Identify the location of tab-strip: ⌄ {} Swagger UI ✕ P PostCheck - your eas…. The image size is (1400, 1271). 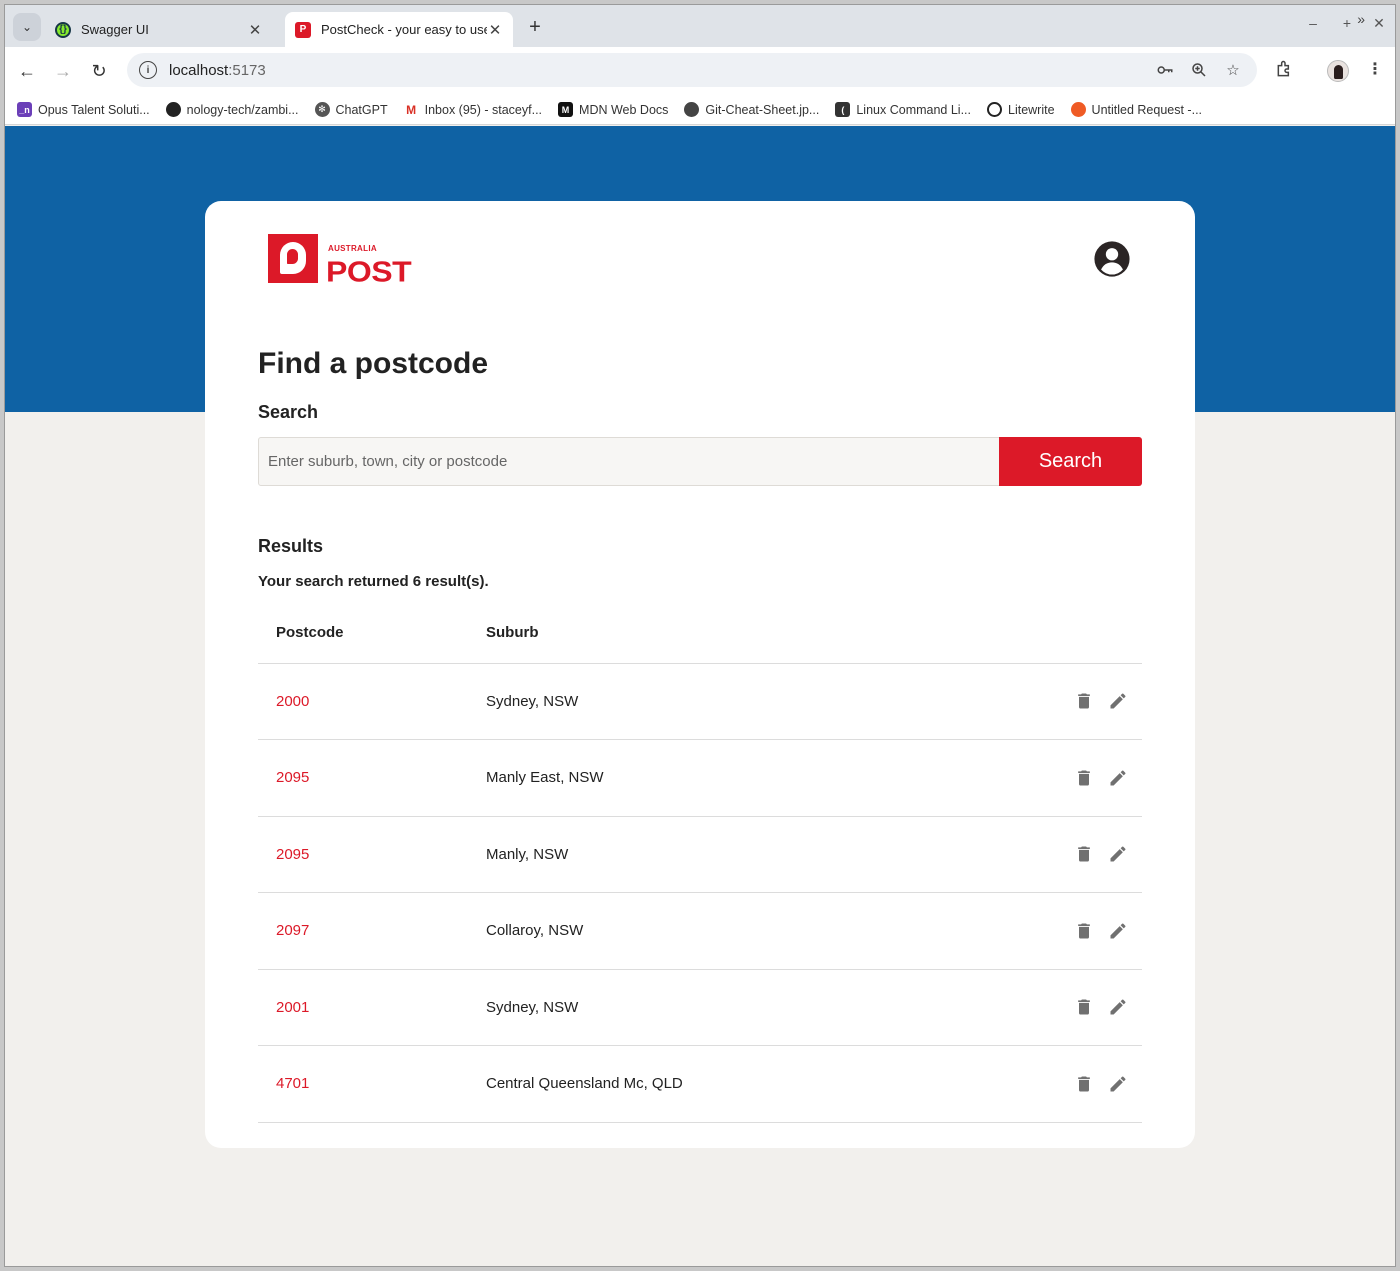
(700, 26).